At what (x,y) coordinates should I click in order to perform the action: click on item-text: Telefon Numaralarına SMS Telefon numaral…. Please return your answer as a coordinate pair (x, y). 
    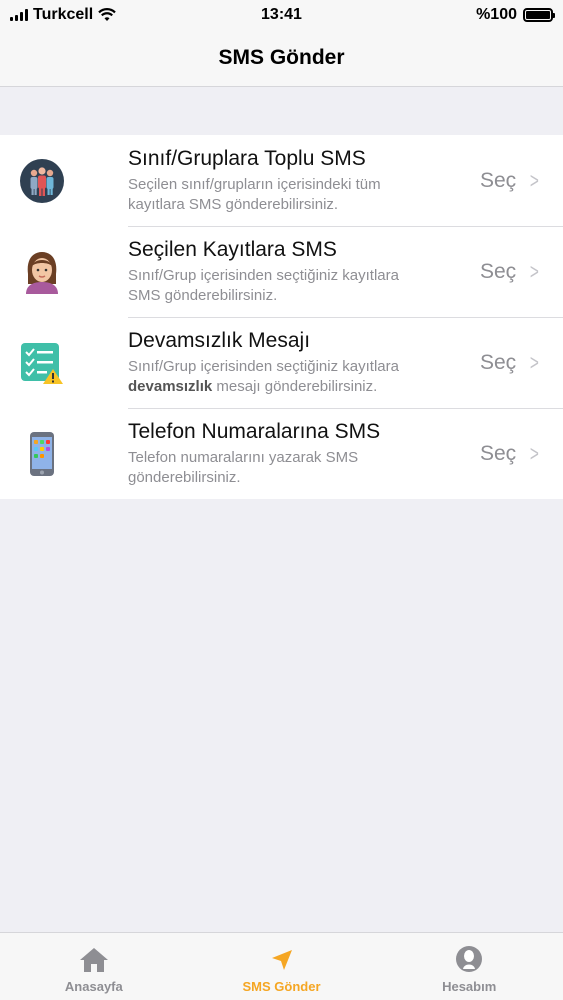
    Looking at the image, I should click on (282, 454).